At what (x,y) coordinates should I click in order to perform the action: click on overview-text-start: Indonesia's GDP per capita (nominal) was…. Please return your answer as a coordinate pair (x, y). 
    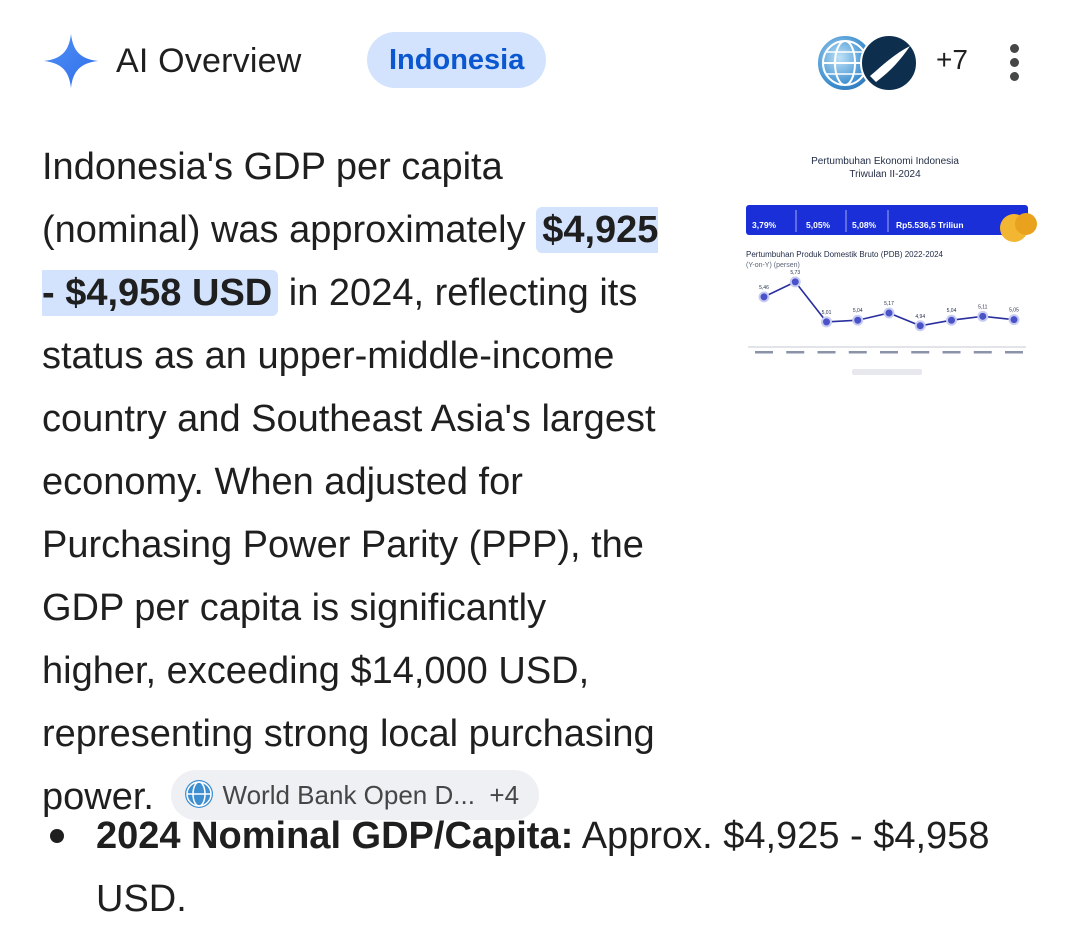
    Looking at the image, I should click on (289, 198).